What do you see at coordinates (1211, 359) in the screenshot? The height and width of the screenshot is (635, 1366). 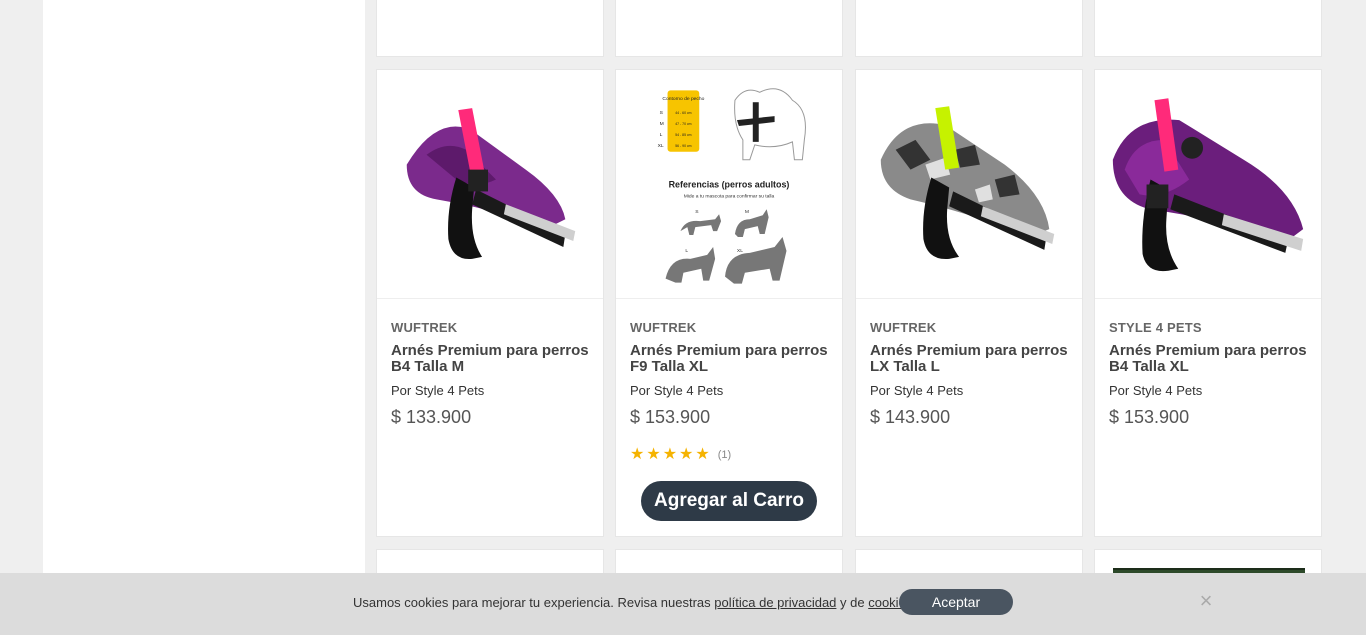 I see `product-title: Arnés Premium para perros B4 Talla XL` at bounding box center [1211, 359].